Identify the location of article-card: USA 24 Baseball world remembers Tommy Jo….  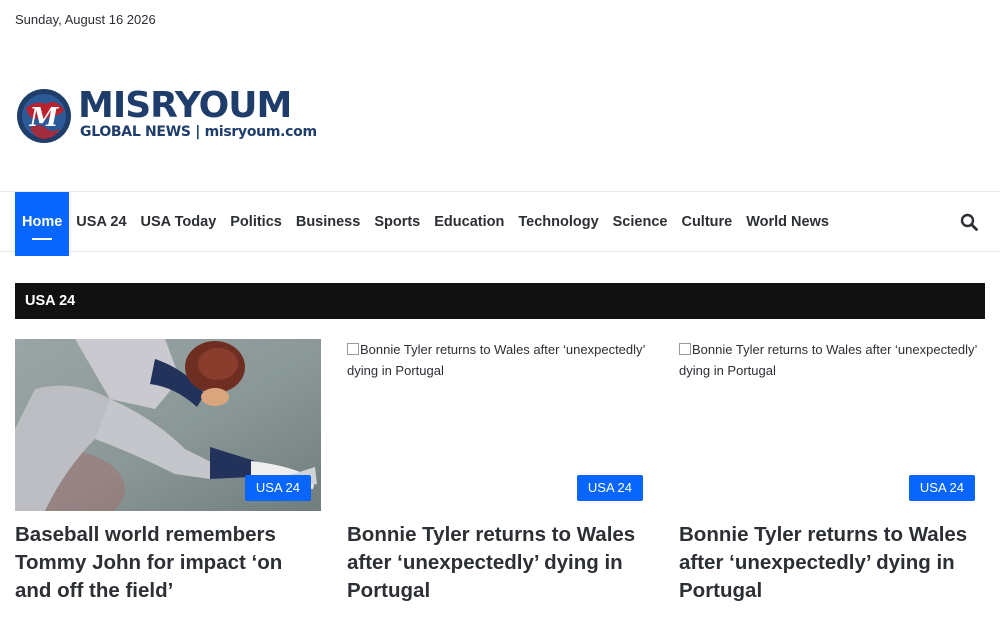
(160, 472).